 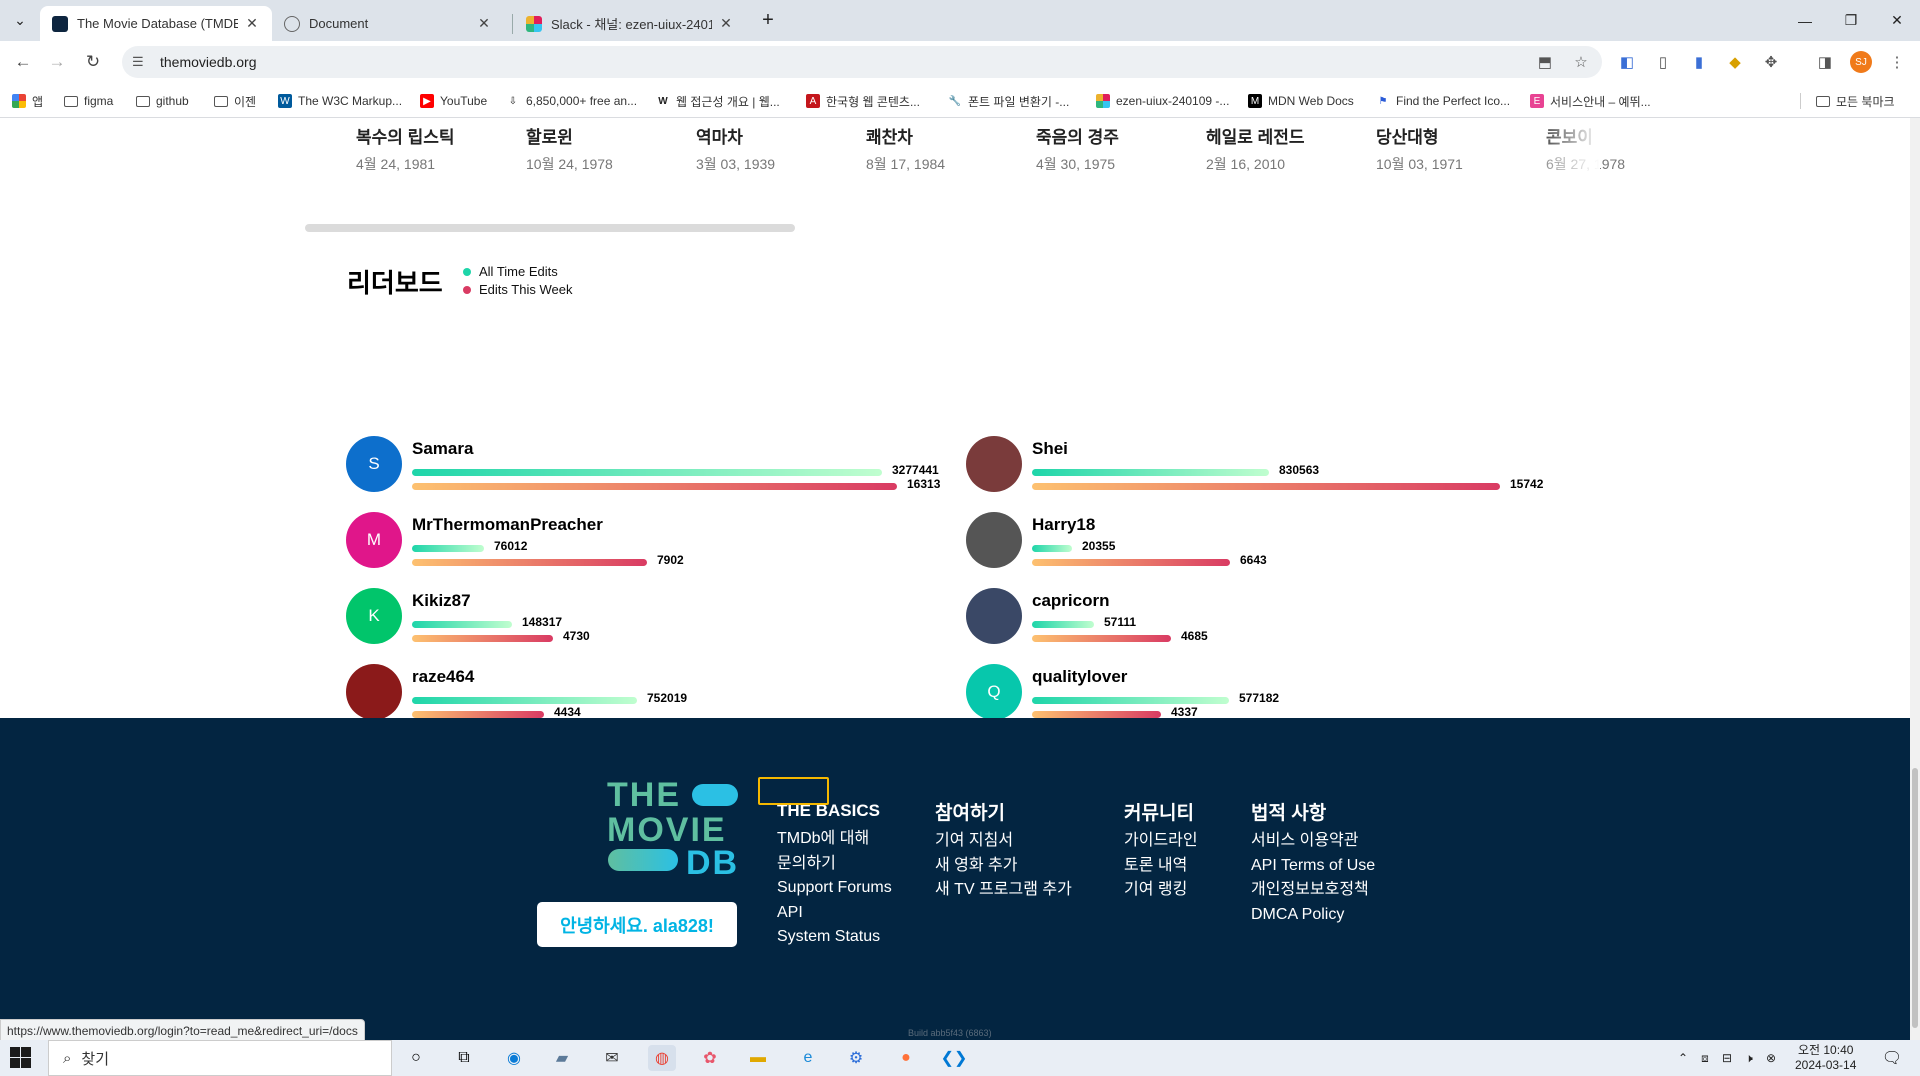 I want to click on footer-link-add-movie: 새 영화 추가, so click(x=1003, y=866).